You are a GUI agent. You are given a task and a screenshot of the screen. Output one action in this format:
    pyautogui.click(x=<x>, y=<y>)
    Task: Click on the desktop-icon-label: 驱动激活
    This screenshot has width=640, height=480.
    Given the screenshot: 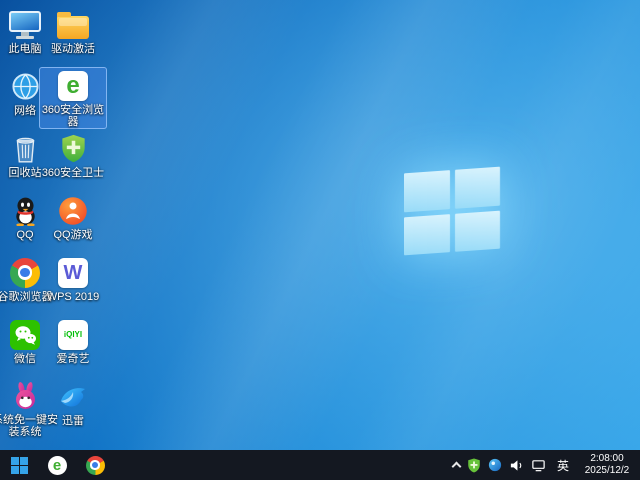 What is the action you would take?
    pyautogui.click(x=73, y=49)
    